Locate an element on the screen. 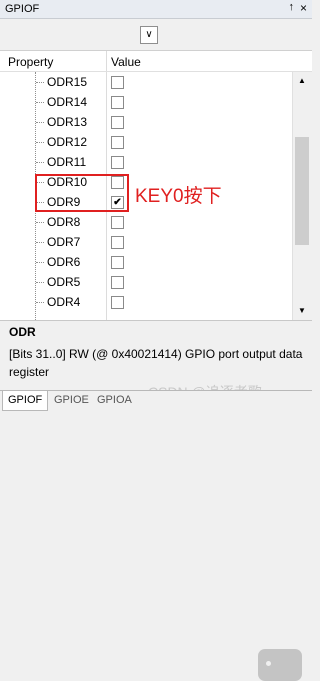 The image size is (320, 681). column-headers: Property Value is located at coordinates (156, 61).